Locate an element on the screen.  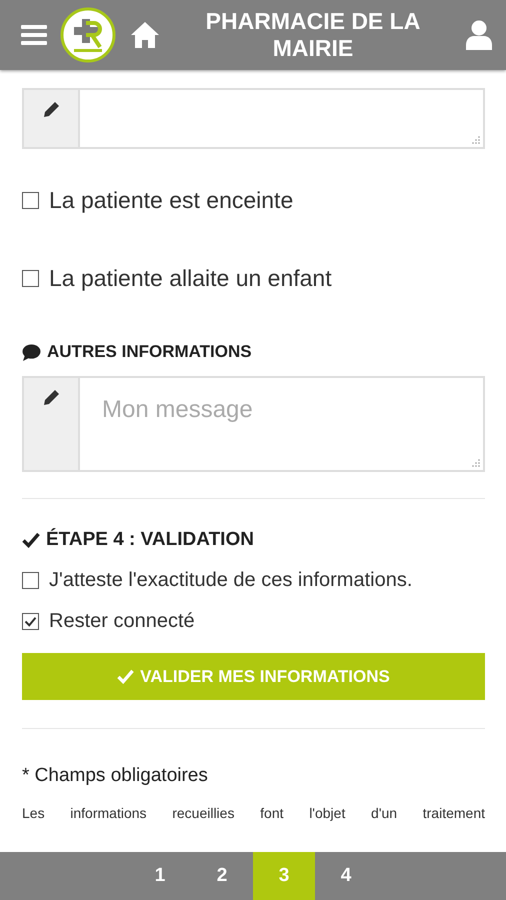
checkbox-label: J'atteste l'exactitude de ces informations. is located at coordinates (230, 580).